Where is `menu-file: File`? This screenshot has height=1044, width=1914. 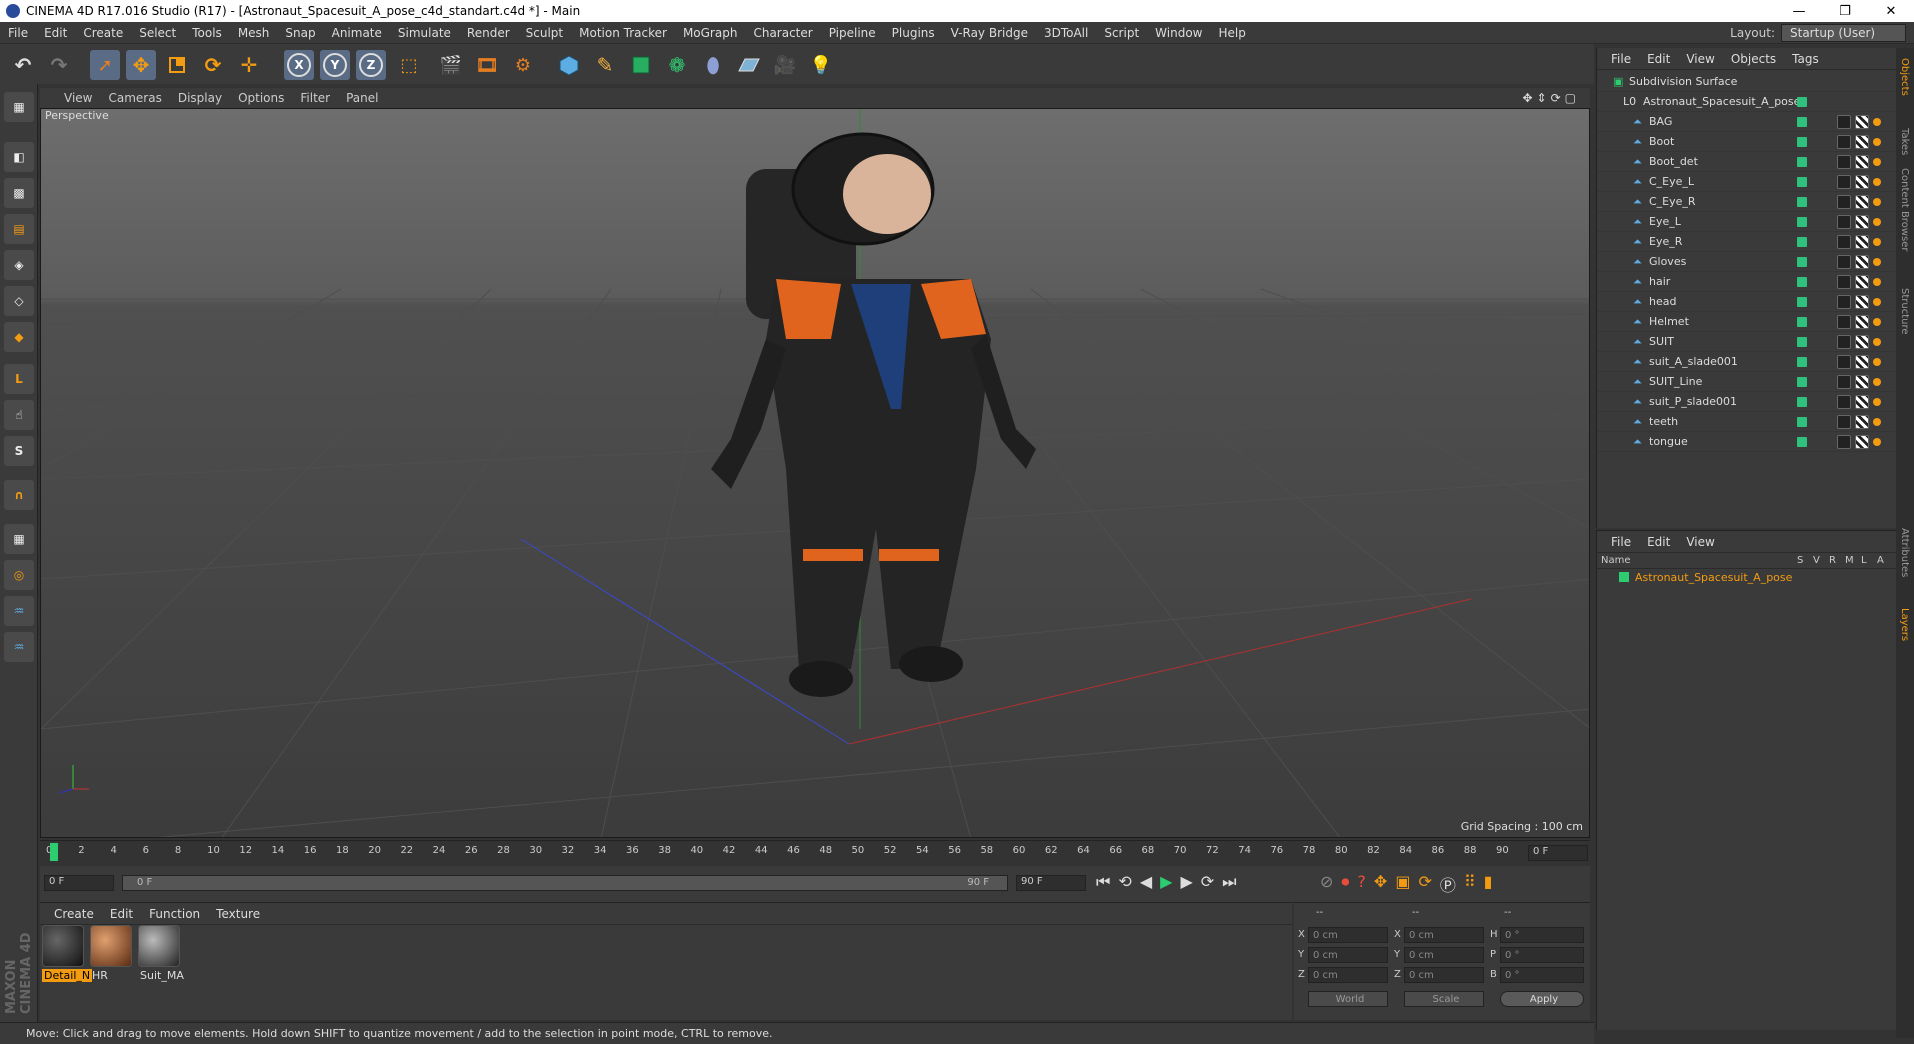
menu-file: File is located at coordinates (18, 33).